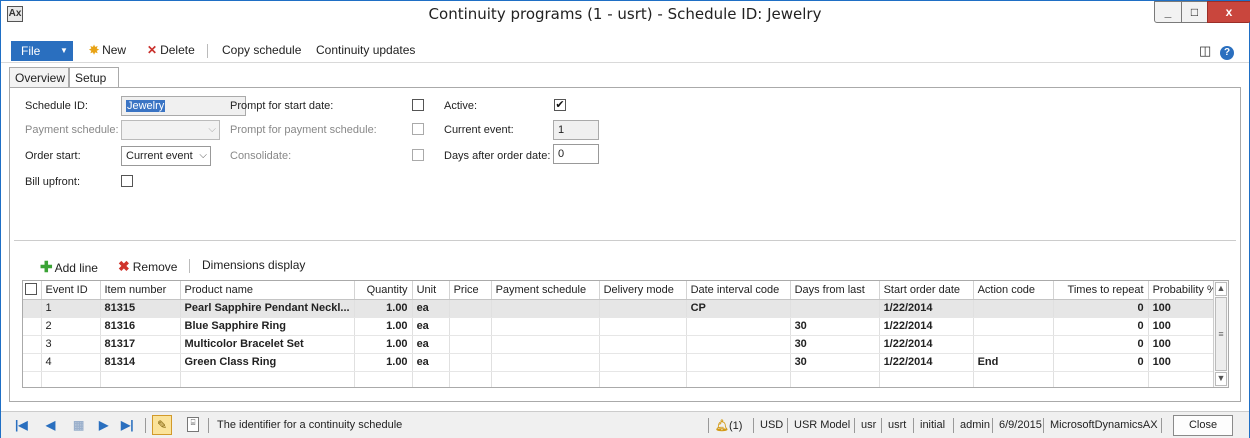 This screenshot has height=438, width=1250. Describe the element at coordinates (71, 308) in the screenshot. I see `table-cell: 1` at that location.